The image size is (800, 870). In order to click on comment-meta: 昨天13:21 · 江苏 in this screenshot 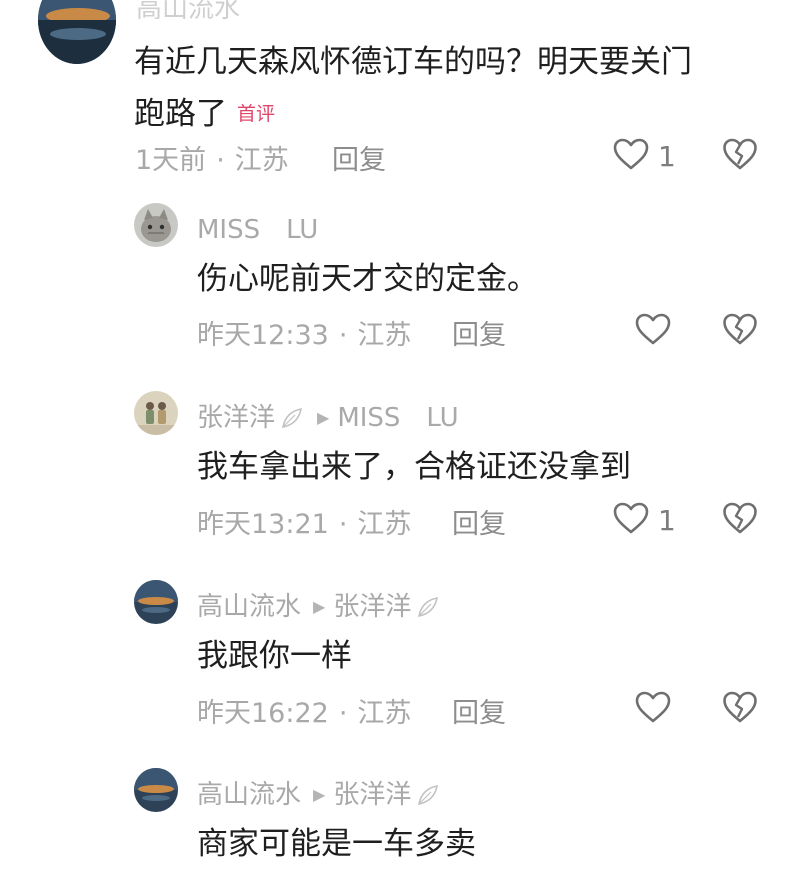, I will do `click(304, 524)`.